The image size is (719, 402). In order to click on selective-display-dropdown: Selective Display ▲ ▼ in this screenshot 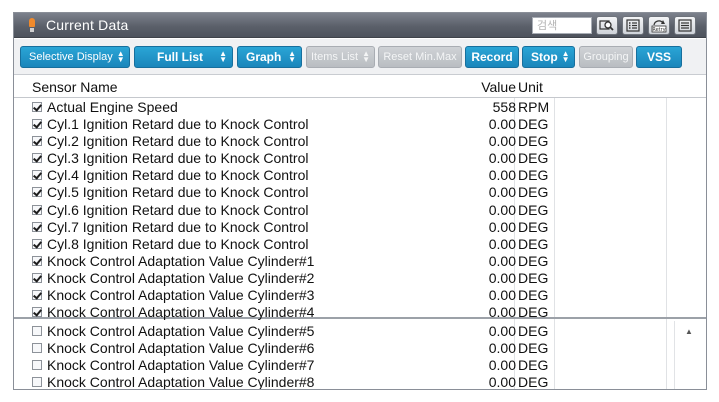, I will do `click(75, 57)`.